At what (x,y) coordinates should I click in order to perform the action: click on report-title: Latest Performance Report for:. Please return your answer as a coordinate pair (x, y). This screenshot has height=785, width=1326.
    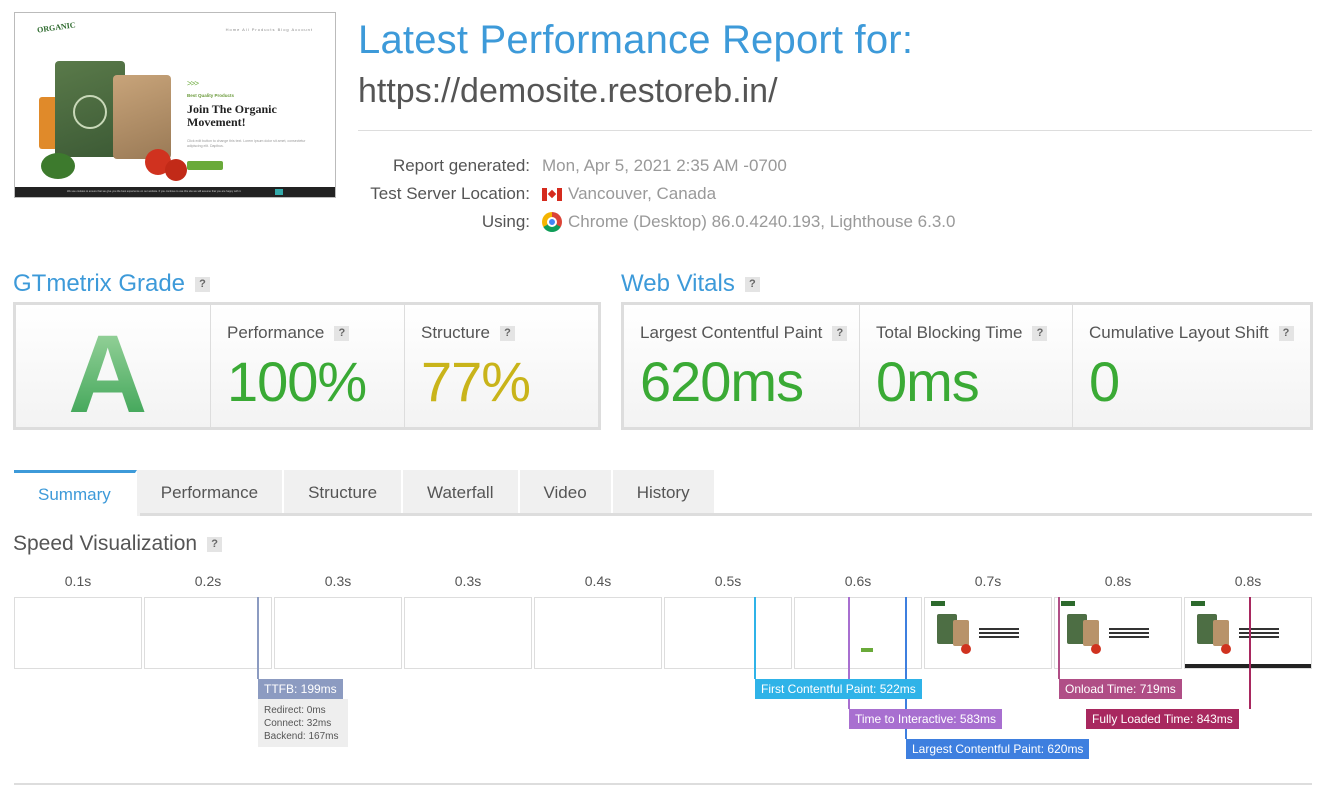
    Looking at the image, I should click on (636, 40).